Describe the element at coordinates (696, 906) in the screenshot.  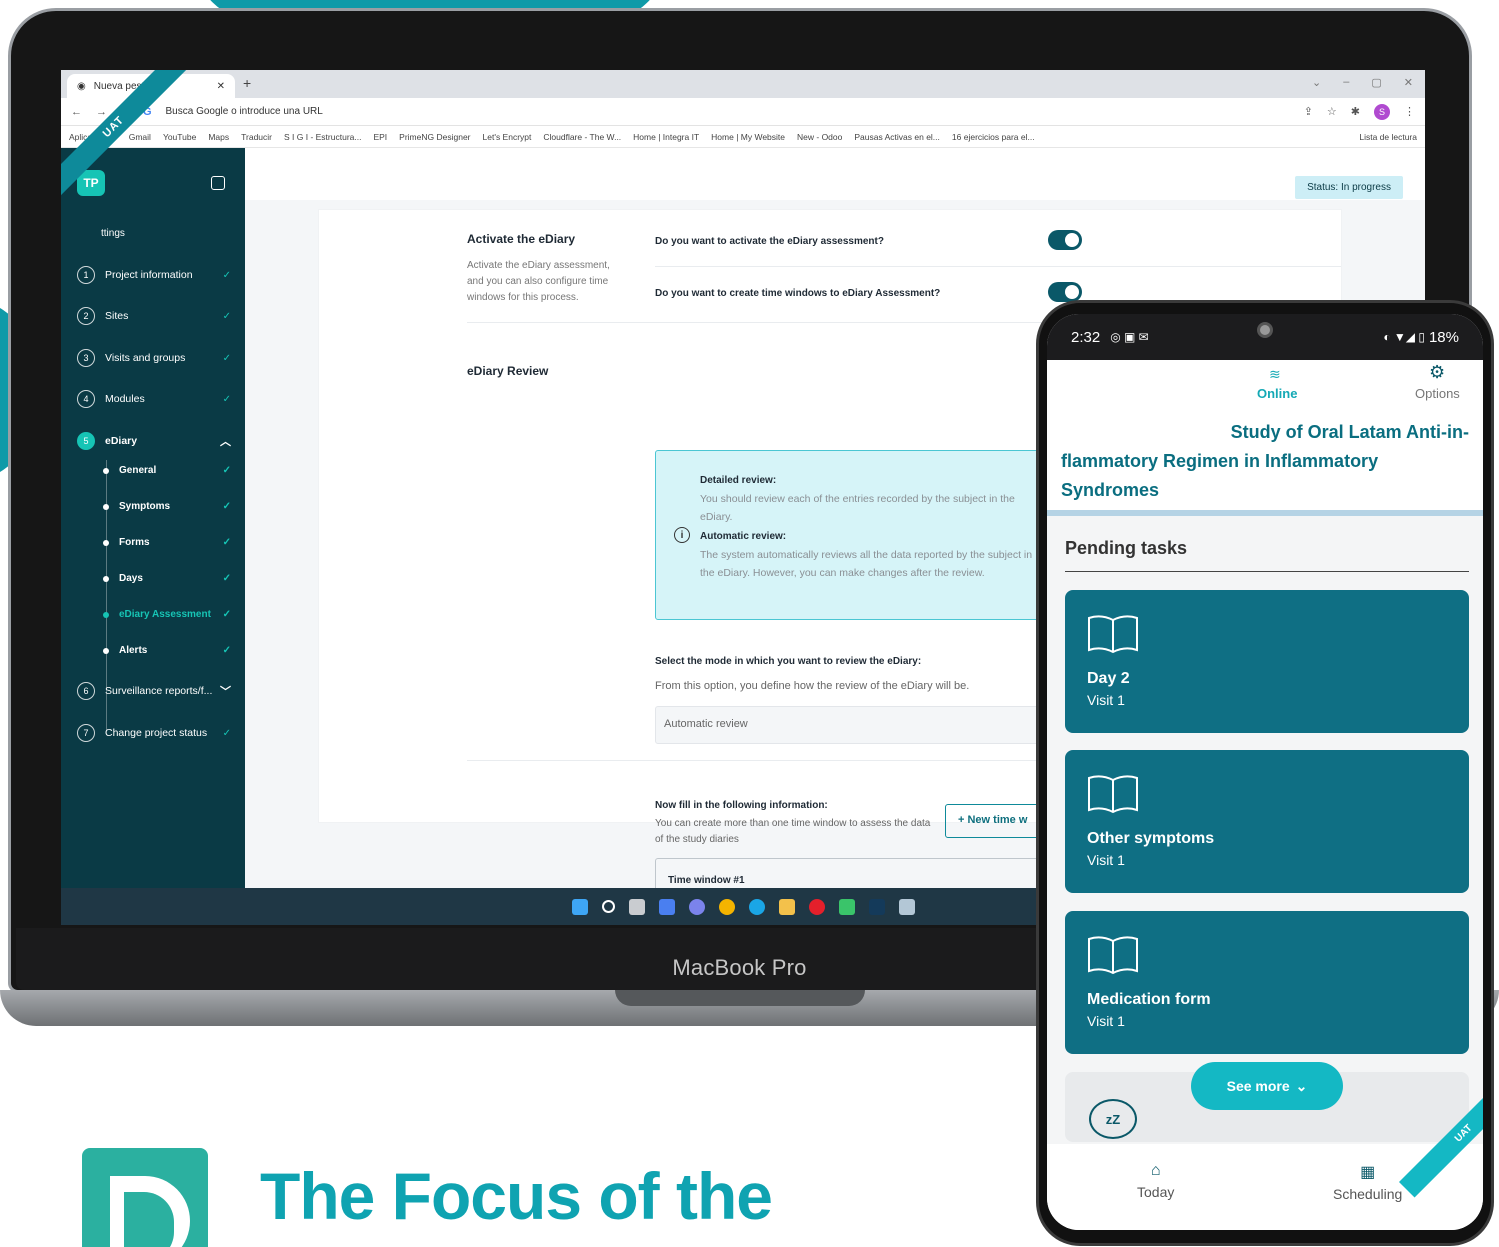
I see `chat-icon` at that location.